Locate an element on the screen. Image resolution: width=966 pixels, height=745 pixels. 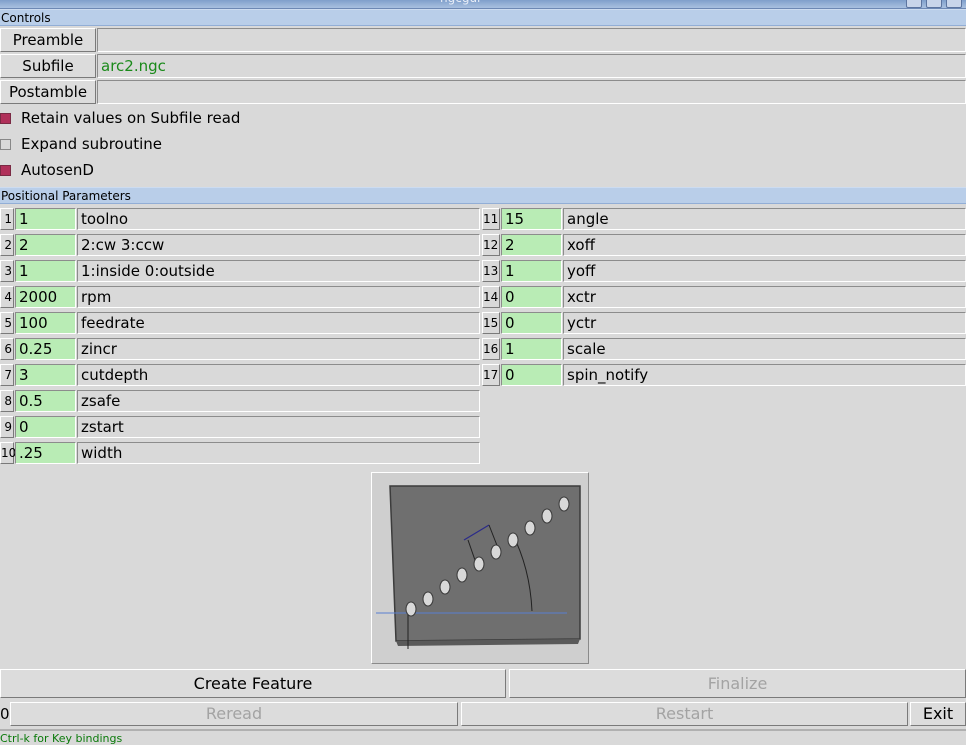
status-text: Ctrl-k for Key bindings is located at coordinates (61, 738).